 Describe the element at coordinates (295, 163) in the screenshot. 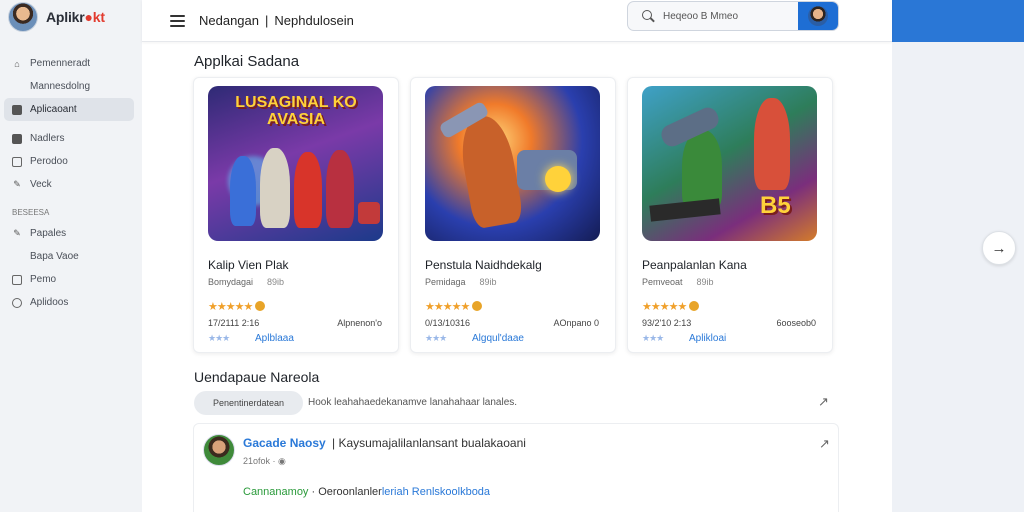

I see `app-thumbnail: LUSAGINAL KO AVASIA` at that location.